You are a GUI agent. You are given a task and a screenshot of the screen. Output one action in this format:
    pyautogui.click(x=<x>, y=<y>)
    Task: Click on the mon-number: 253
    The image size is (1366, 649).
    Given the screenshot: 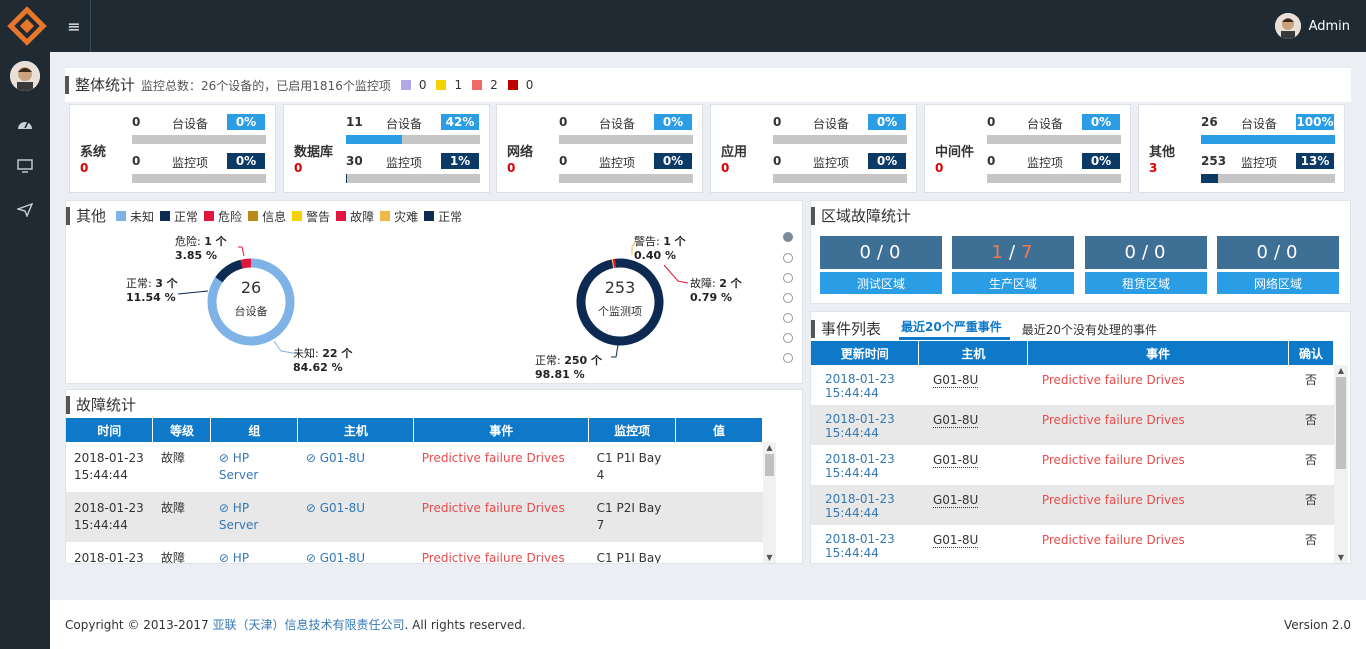 What is the action you would take?
    pyautogui.click(x=1214, y=161)
    